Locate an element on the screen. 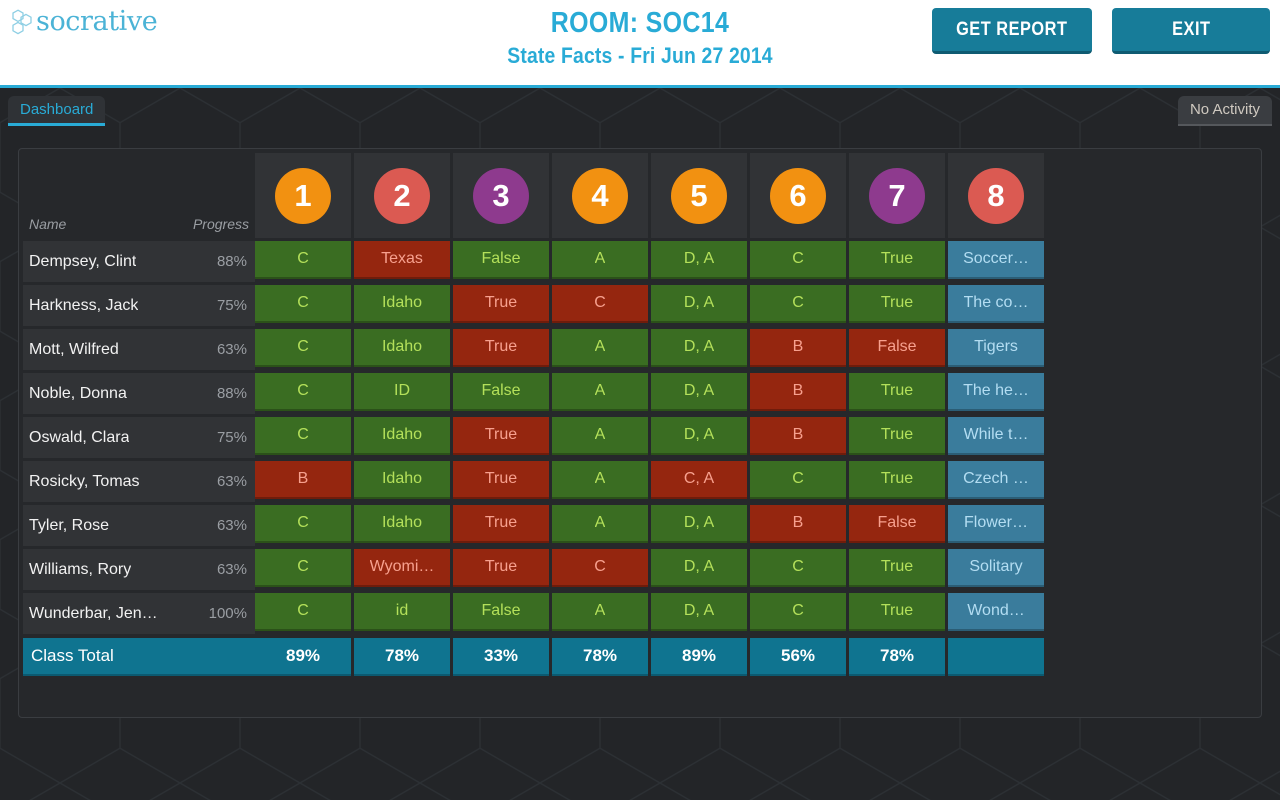  student-name-cell: Oswald, Clara 75% is located at coordinates (139, 436).